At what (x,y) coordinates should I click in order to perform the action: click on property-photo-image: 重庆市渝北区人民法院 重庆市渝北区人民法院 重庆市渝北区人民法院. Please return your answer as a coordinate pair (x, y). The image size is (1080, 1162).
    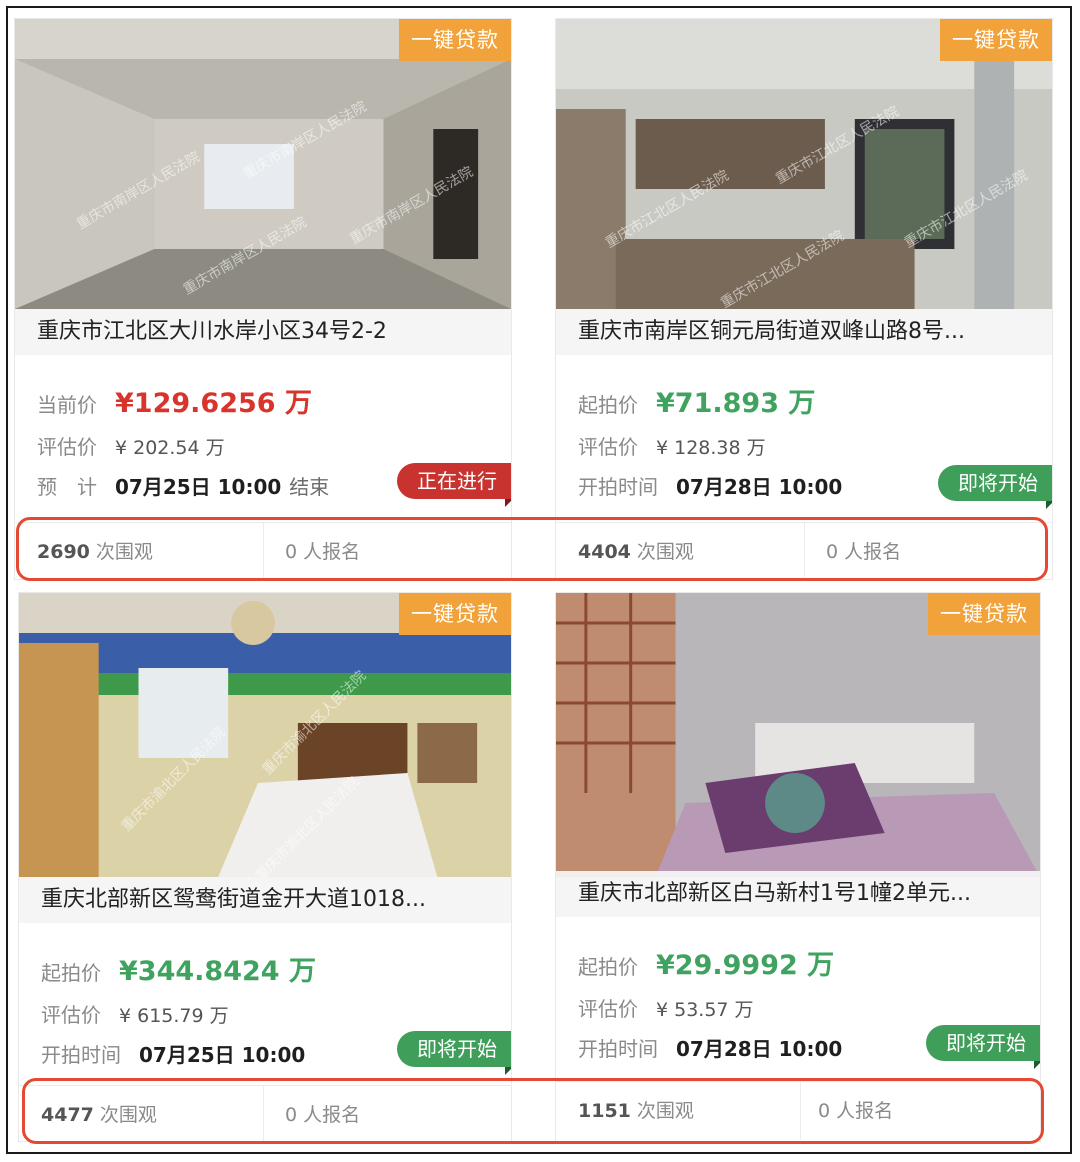
    Looking at the image, I should click on (265, 735).